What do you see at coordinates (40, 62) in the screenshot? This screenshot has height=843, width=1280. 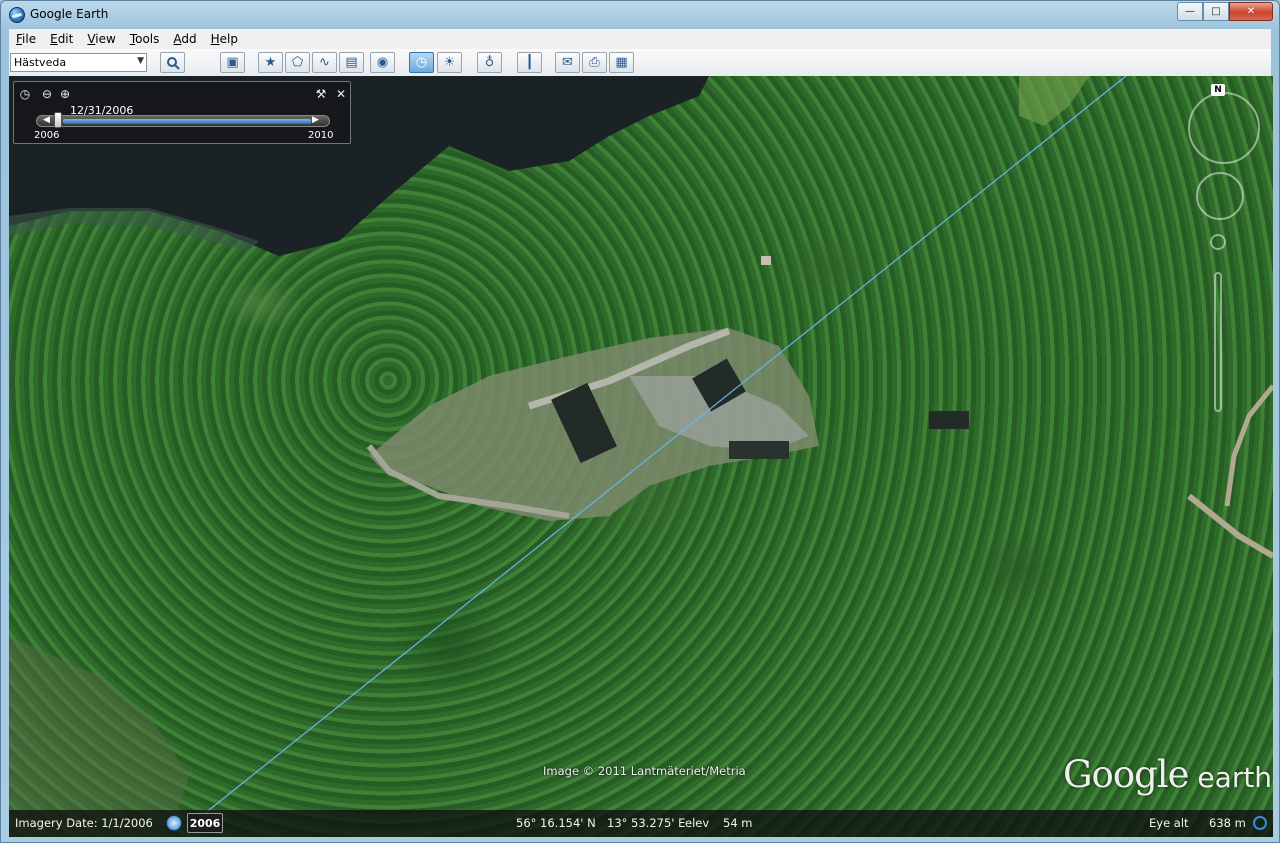 I see `search-value: Hästveda` at bounding box center [40, 62].